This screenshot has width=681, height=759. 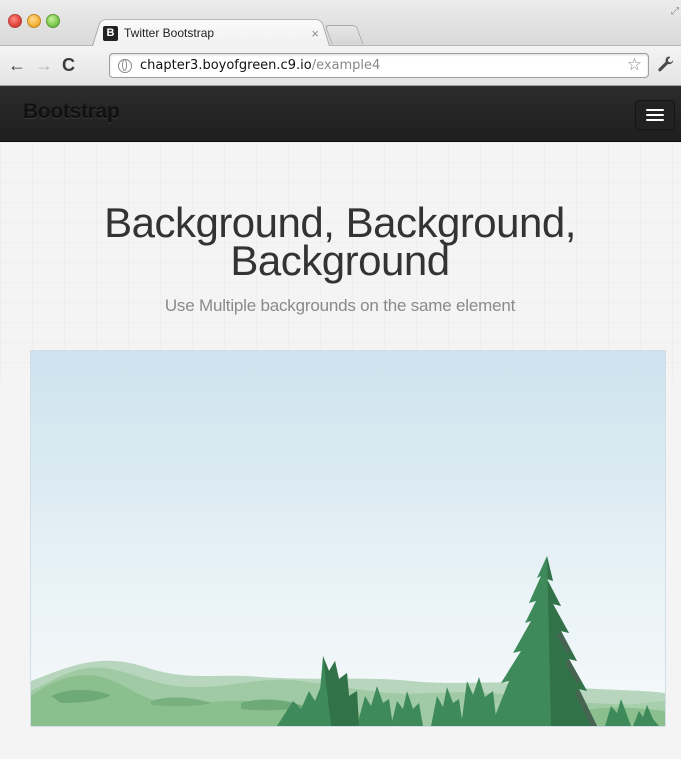 What do you see at coordinates (125, 65) in the screenshot?
I see `globe-icon` at bounding box center [125, 65].